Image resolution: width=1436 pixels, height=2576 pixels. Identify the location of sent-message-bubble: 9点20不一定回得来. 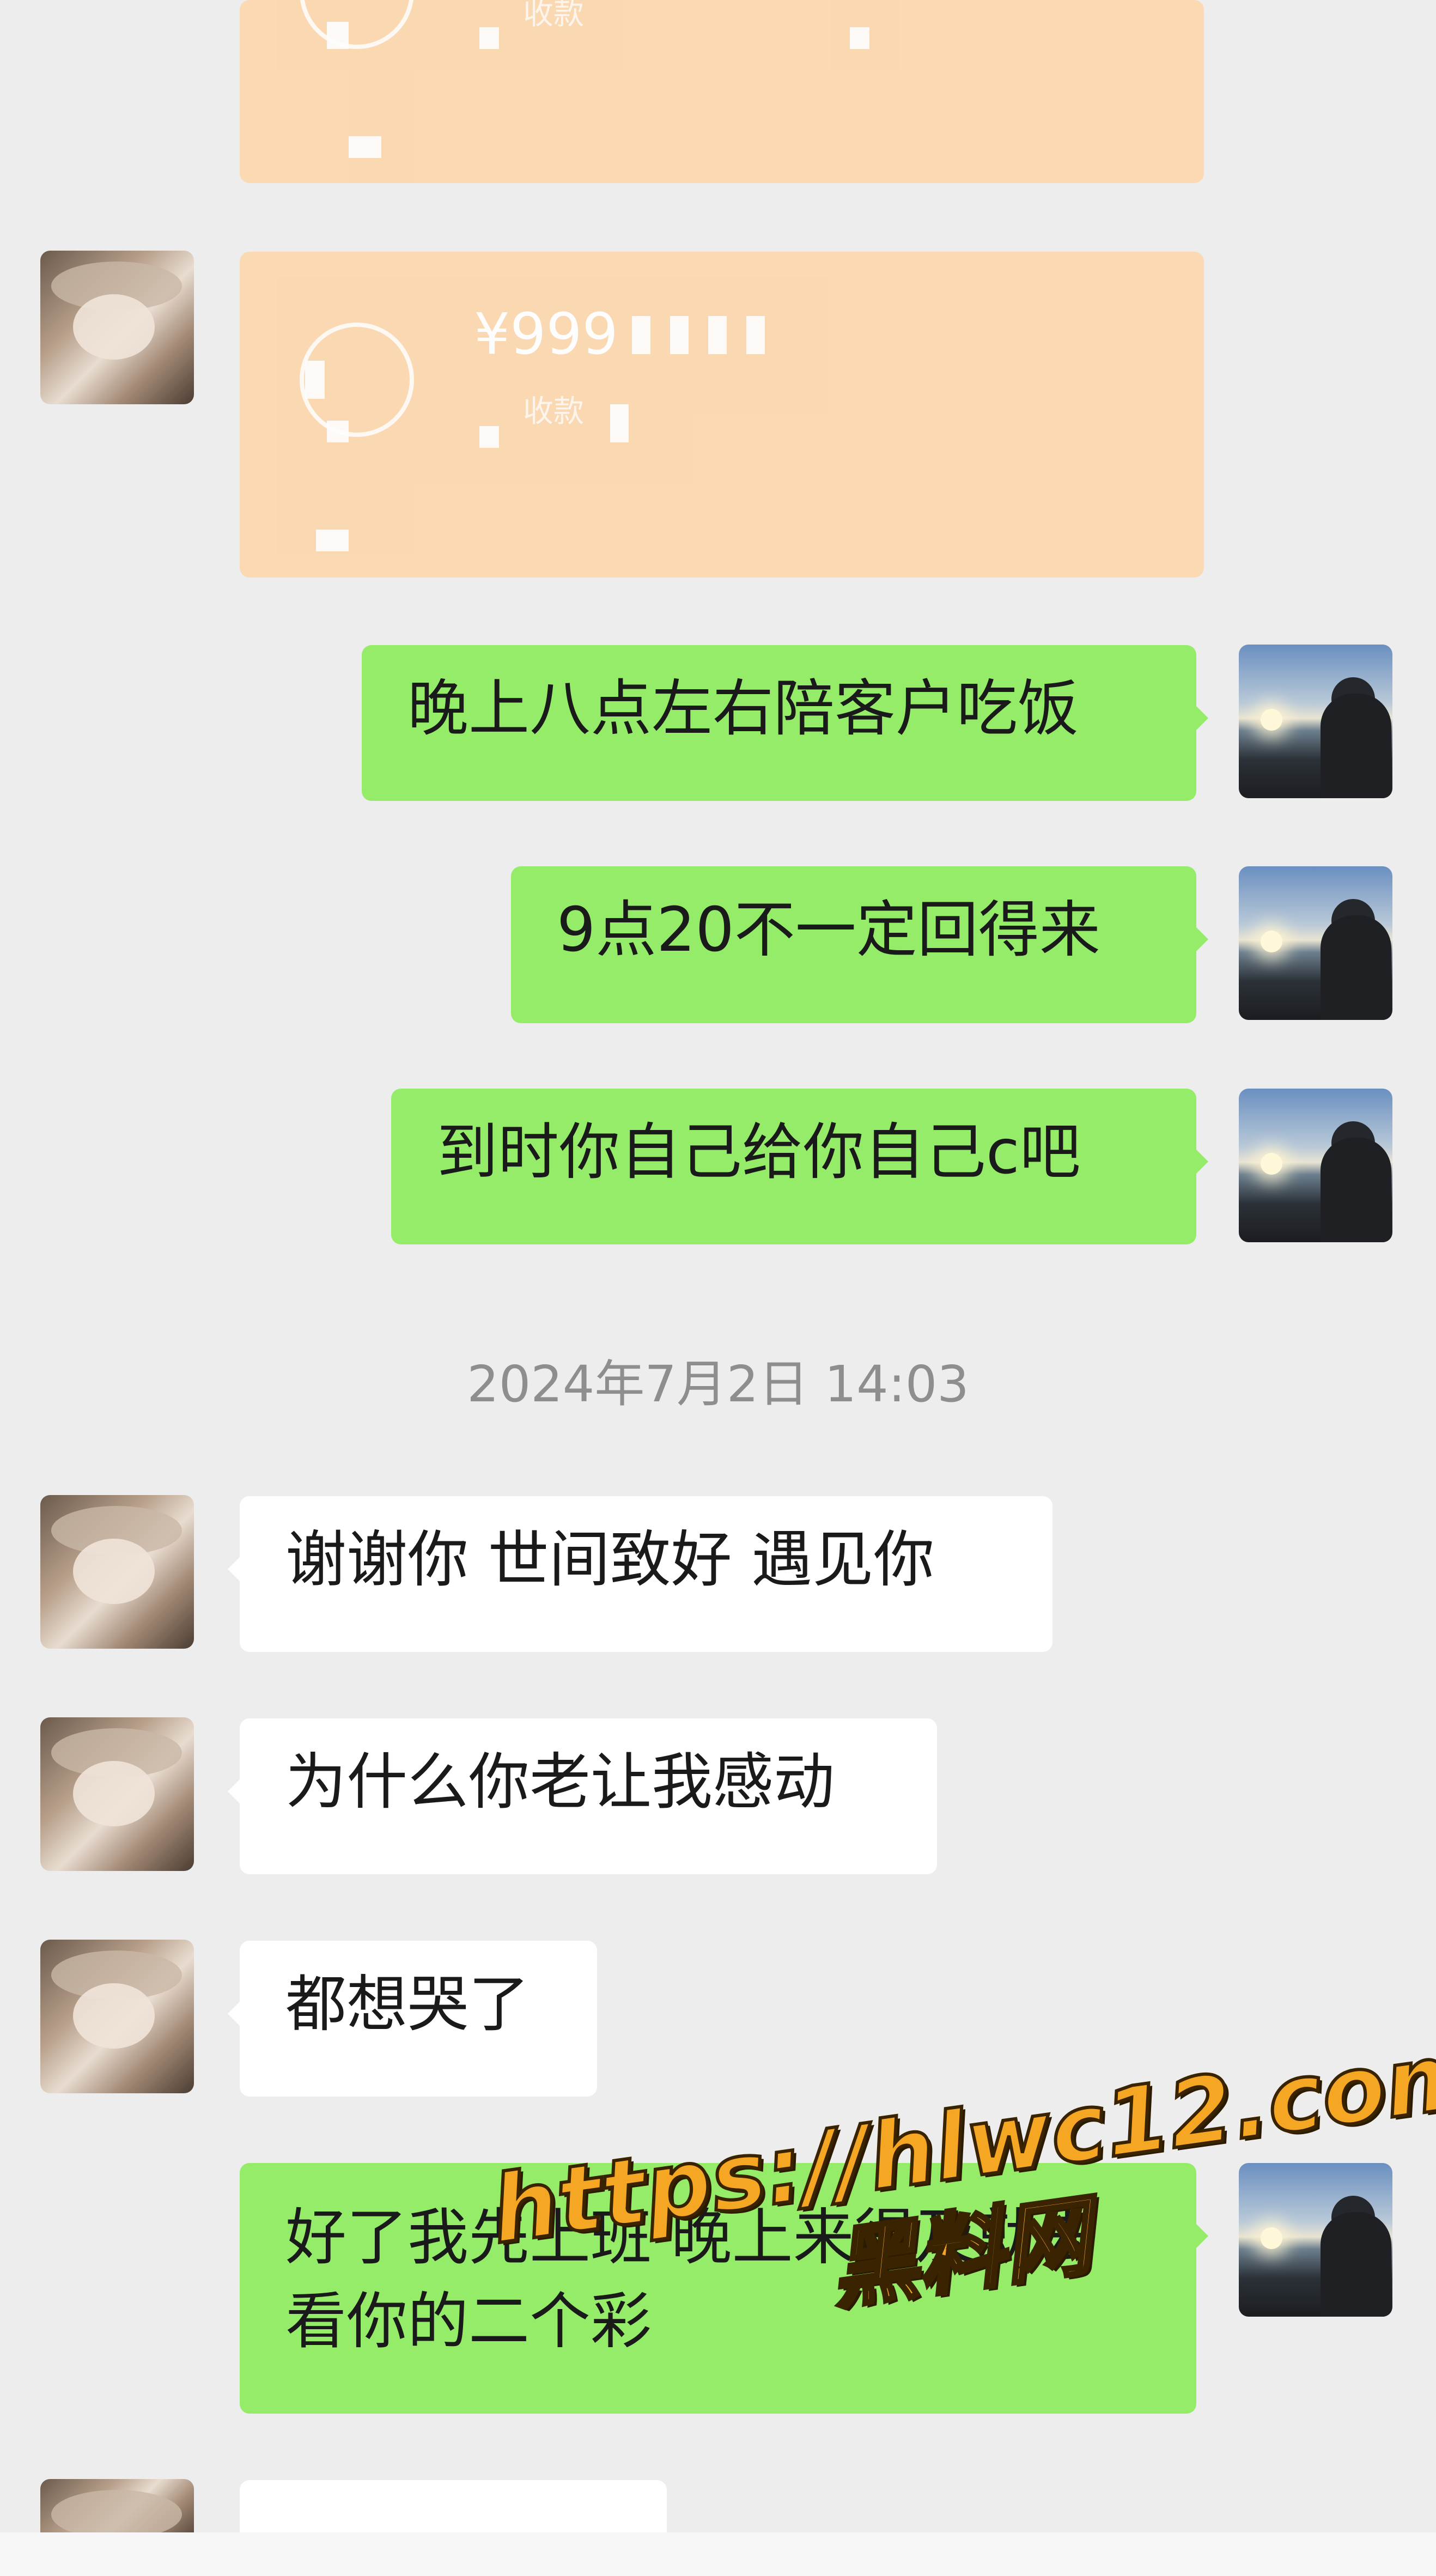
(859, 945).